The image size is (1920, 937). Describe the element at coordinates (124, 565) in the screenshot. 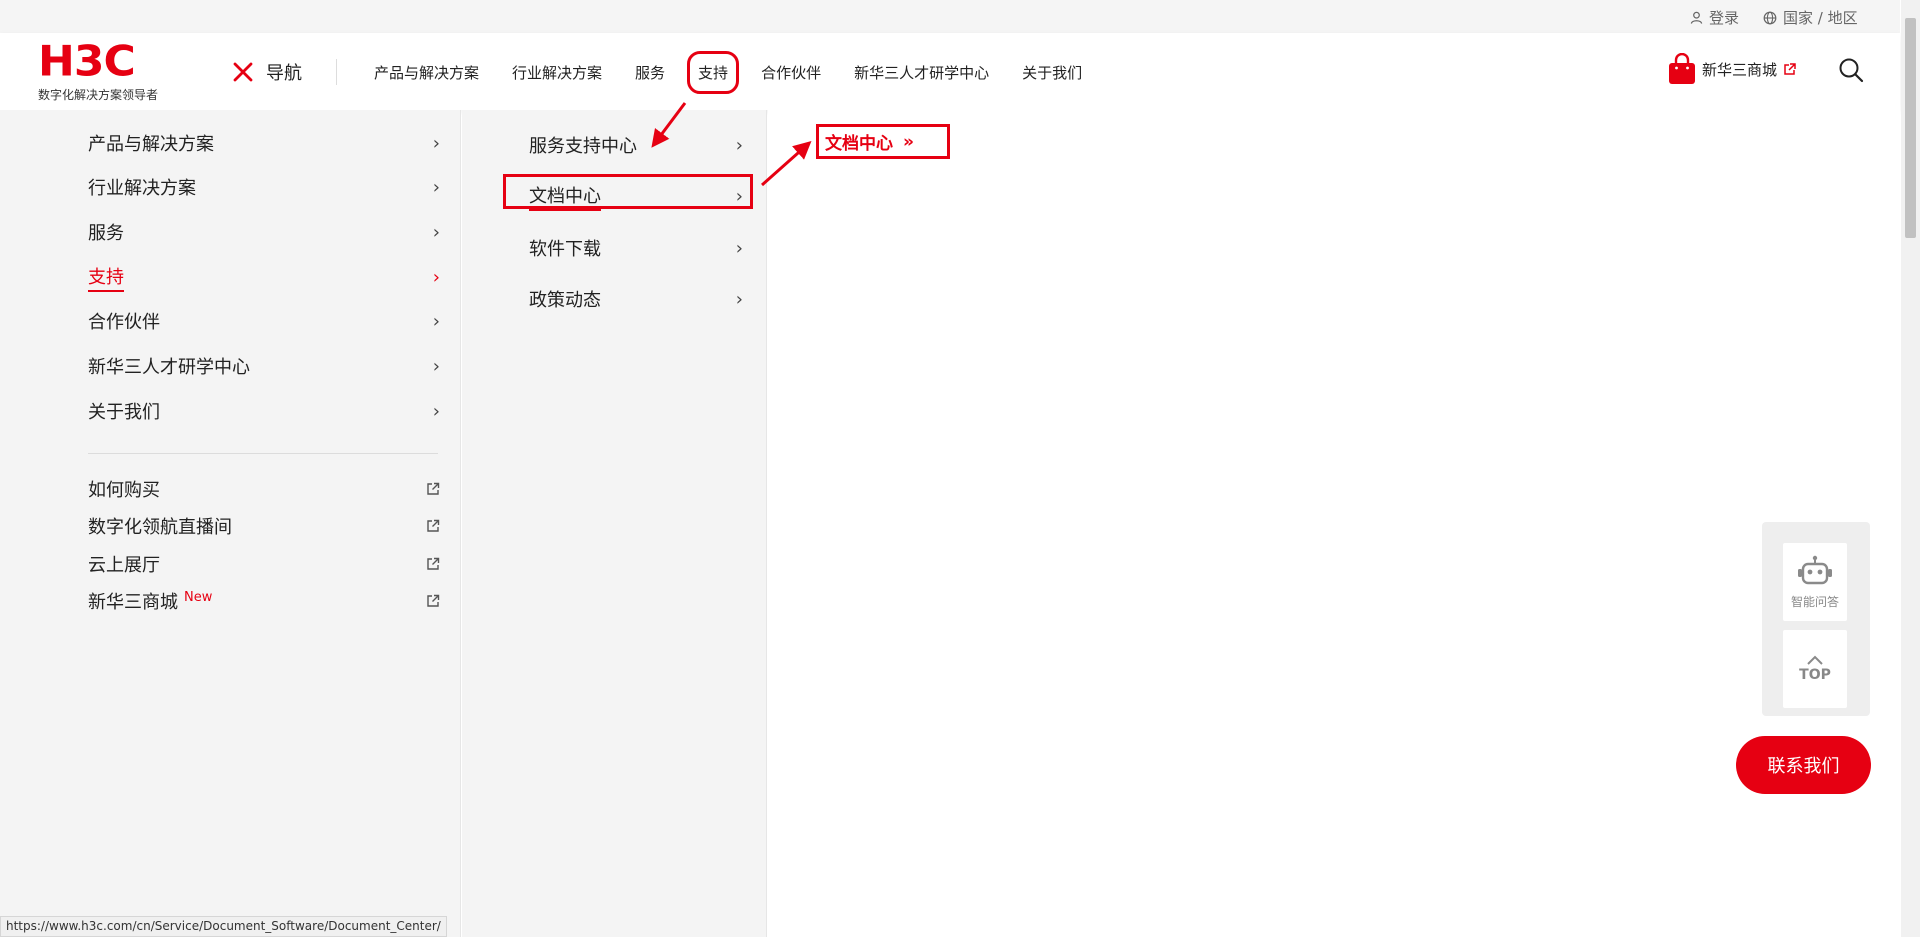

I see `link-label: 云上展厅` at that location.